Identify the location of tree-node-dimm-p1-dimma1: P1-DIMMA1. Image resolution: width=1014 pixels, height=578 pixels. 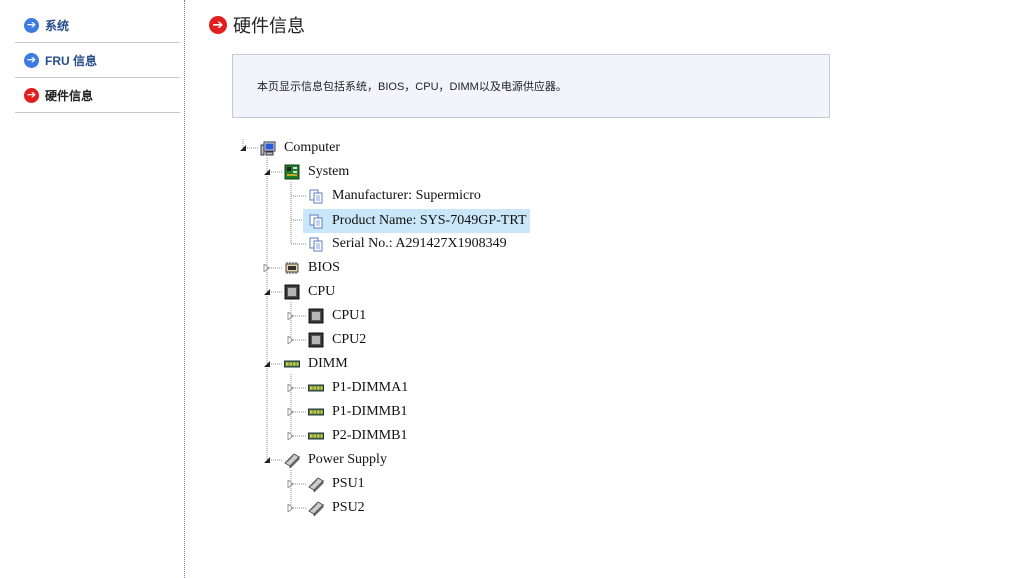
(359, 388).